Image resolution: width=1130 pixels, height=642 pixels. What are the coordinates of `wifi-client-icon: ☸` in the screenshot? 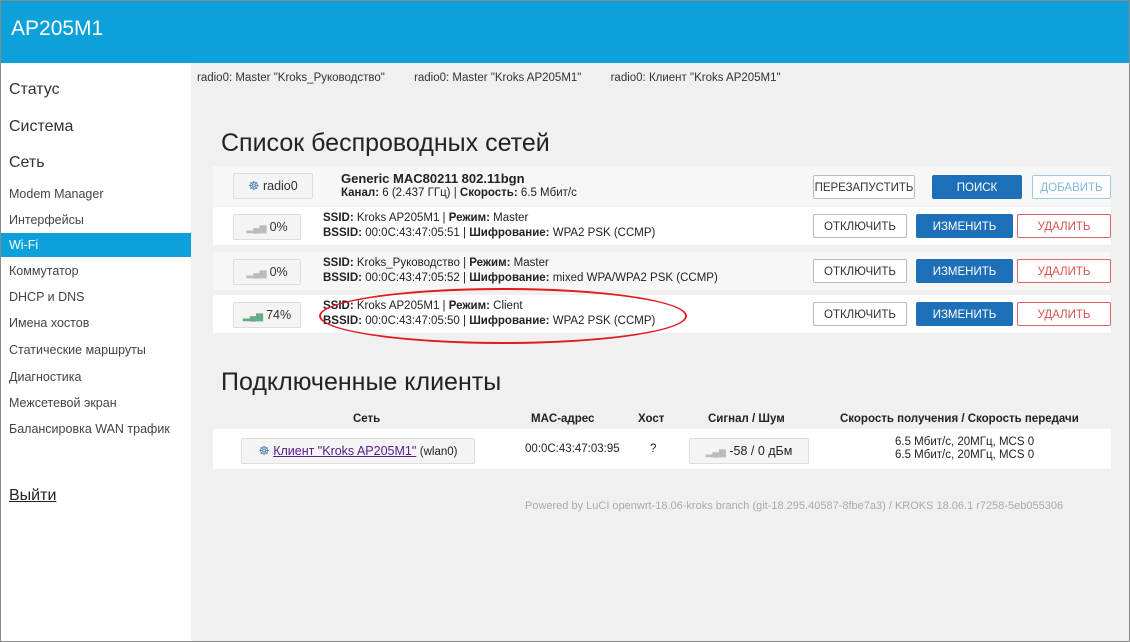 It's located at (264, 451).